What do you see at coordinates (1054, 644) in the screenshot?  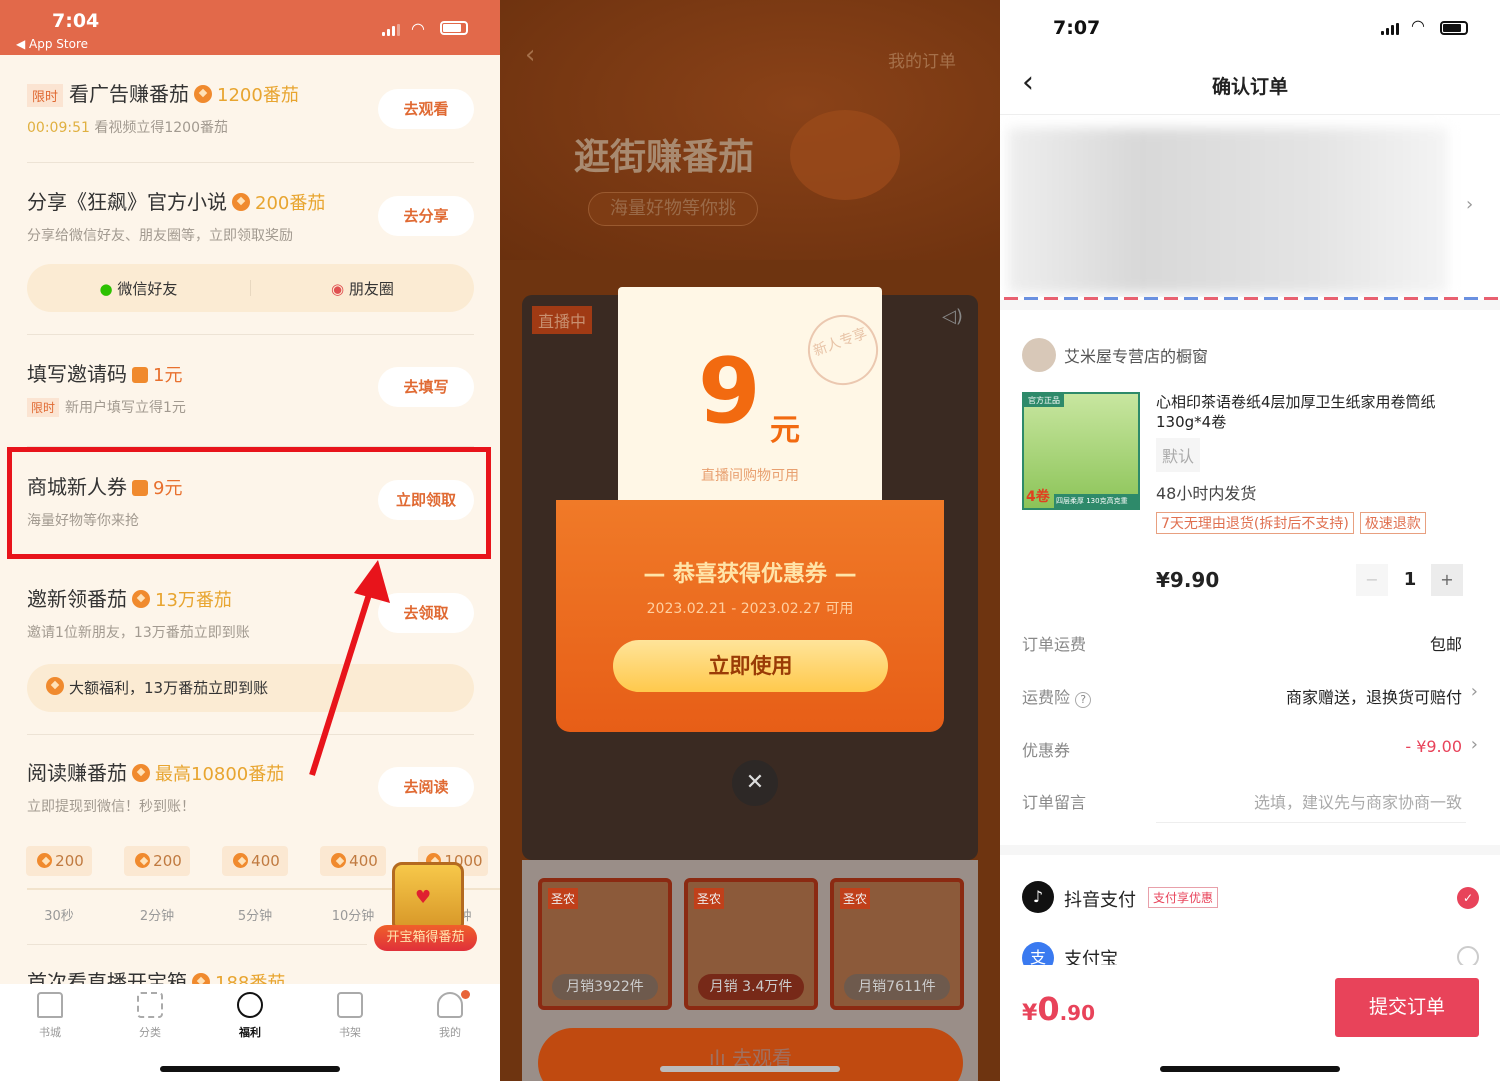 I see `row-label: 订单运费` at bounding box center [1054, 644].